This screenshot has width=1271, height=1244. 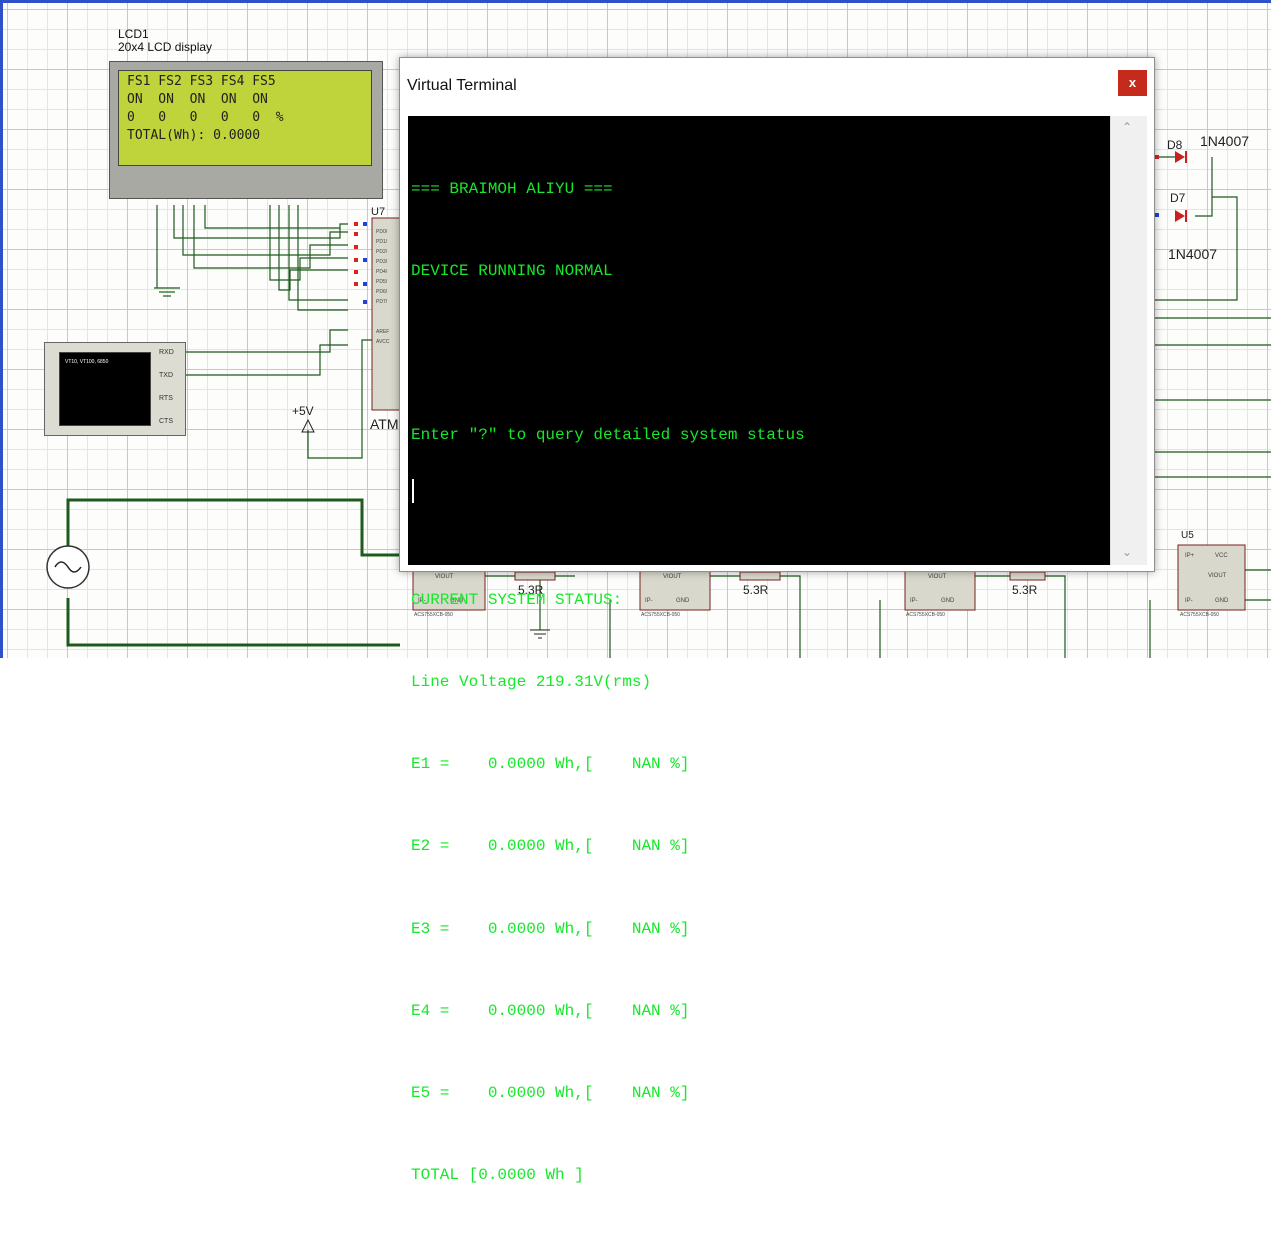 What do you see at coordinates (1190, 556) in the screenshot?
I see `sensor-pin-ip-plus-4: IP+` at bounding box center [1190, 556].